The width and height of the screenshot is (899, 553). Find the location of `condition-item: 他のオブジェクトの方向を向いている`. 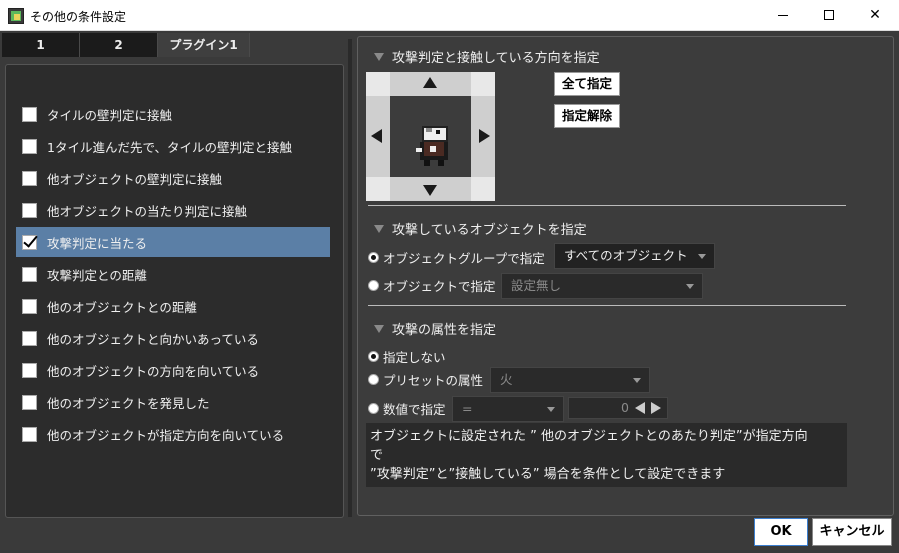

condition-item: 他のオブジェクトの方向を向いている is located at coordinates (173, 370).